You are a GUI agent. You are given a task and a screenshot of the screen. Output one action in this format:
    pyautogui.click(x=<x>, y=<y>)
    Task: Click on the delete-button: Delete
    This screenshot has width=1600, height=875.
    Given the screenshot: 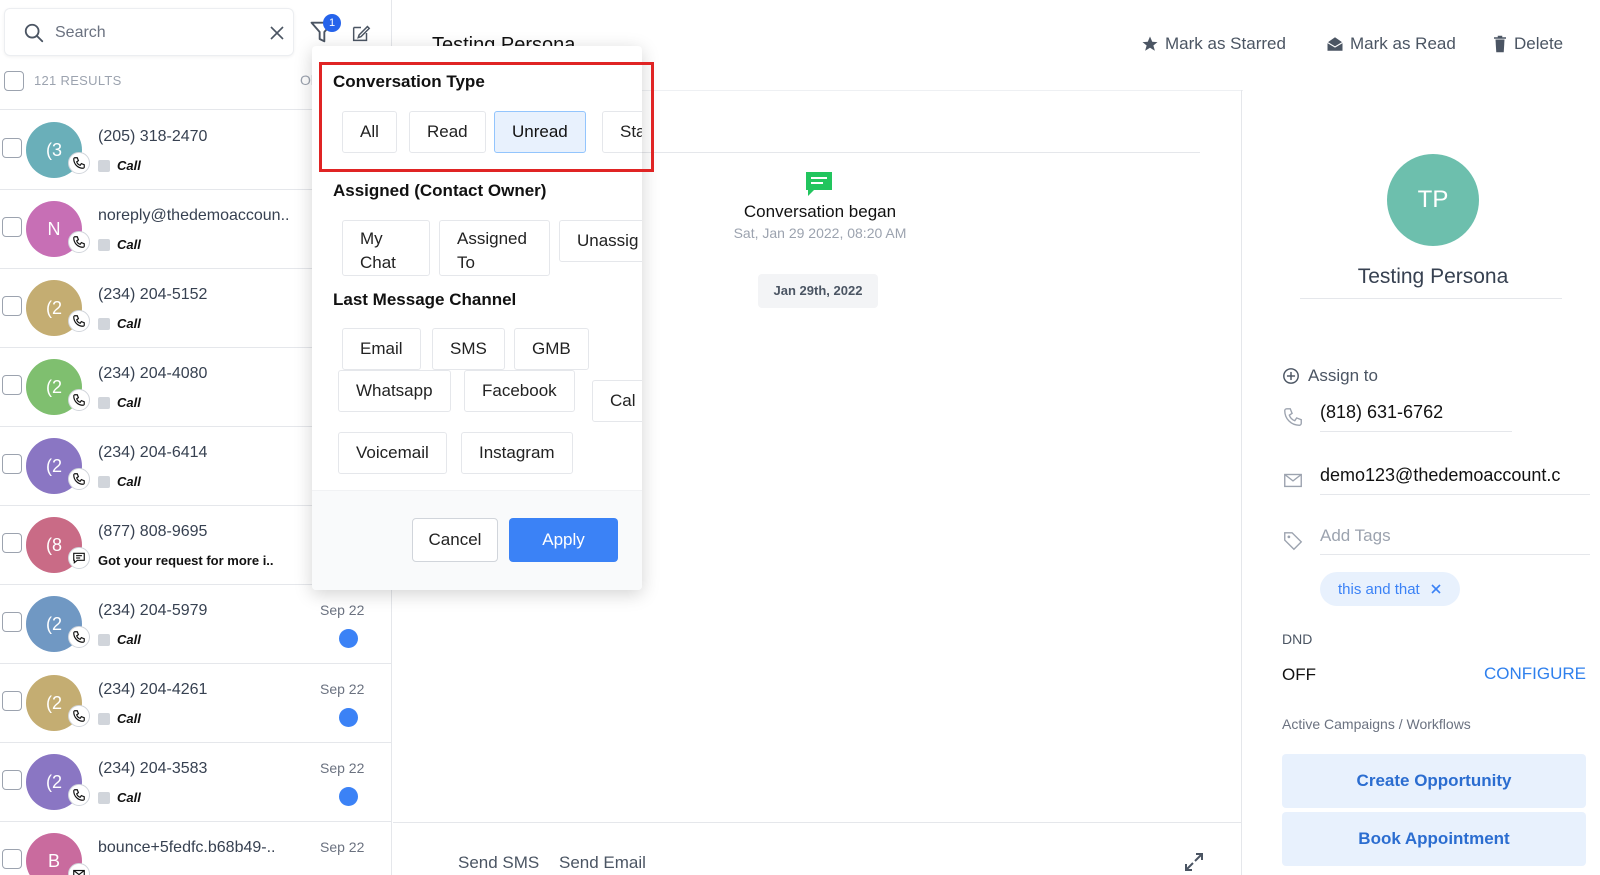 What is the action you would take?
    pyautogui.click(x=1527, y=44)
    